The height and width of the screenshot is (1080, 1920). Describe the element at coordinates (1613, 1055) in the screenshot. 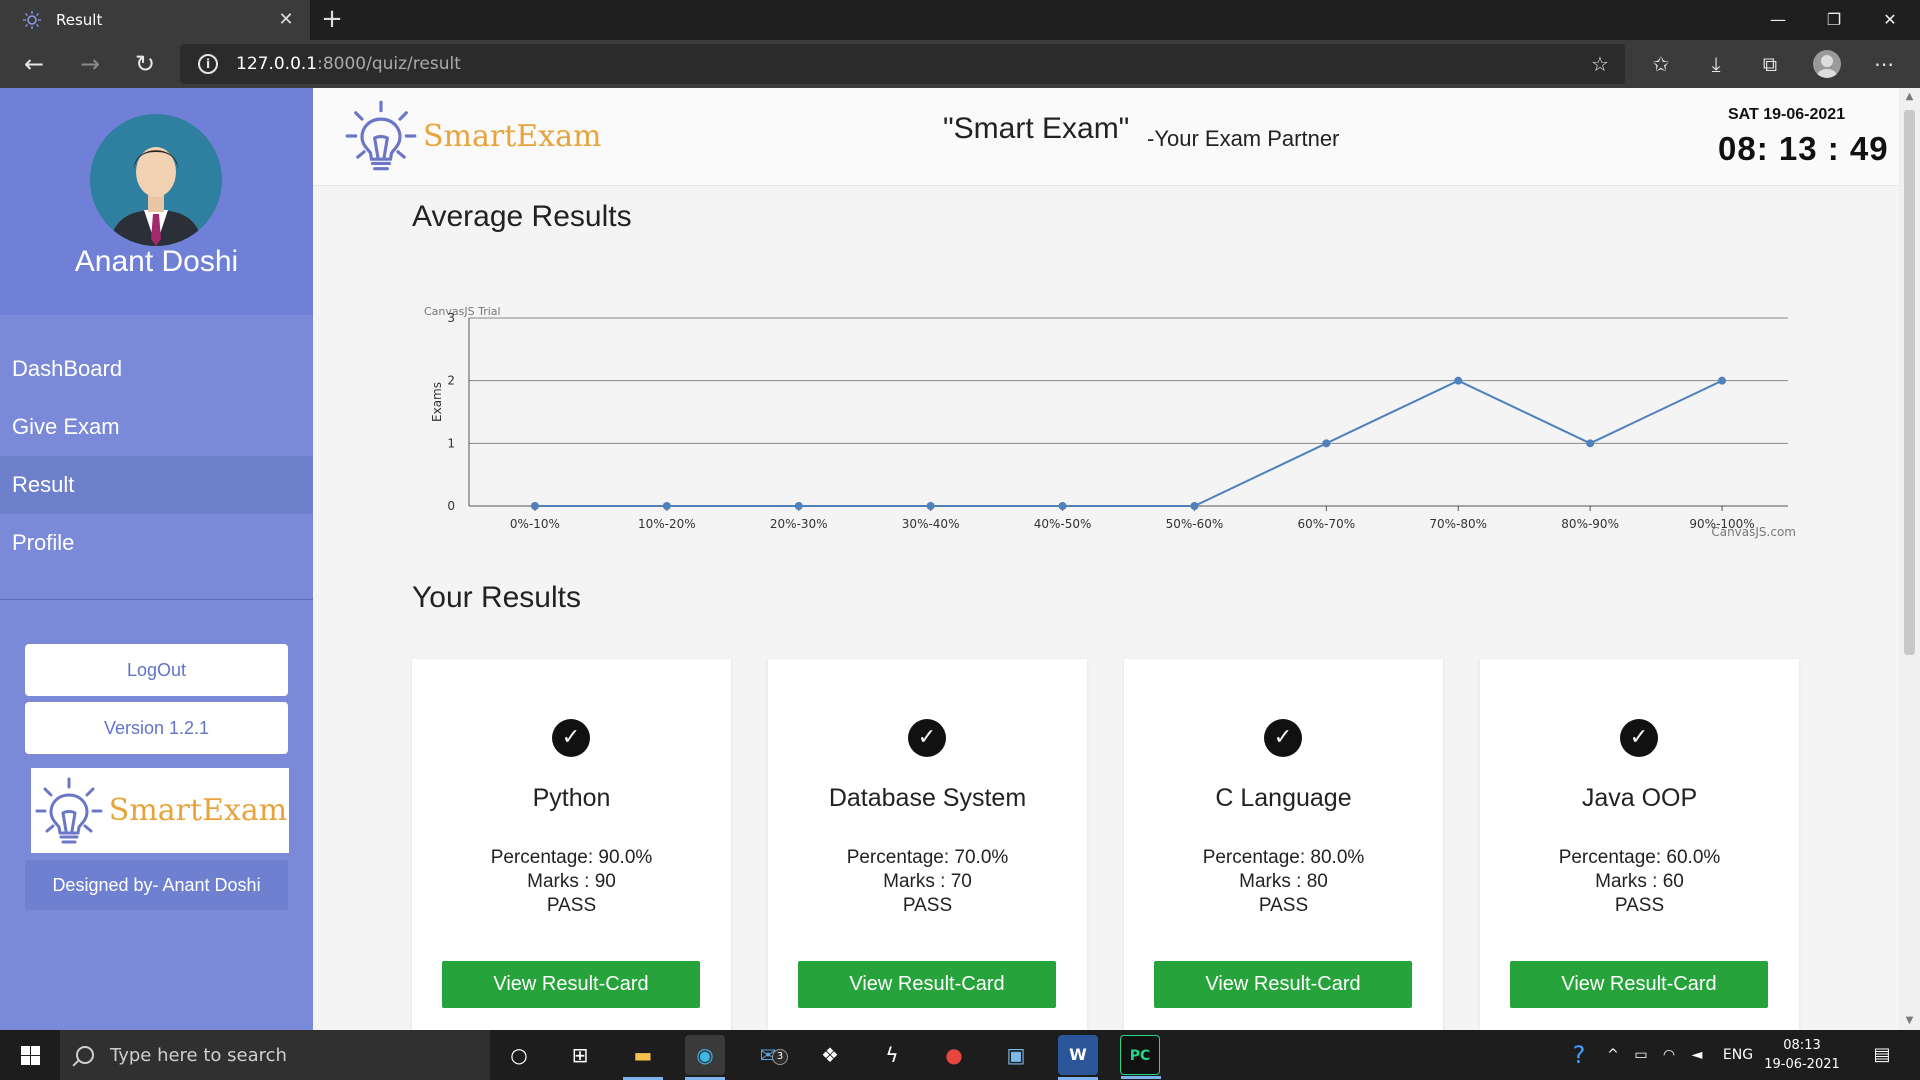

I see `tray-chevron-icon: ^` at that location.